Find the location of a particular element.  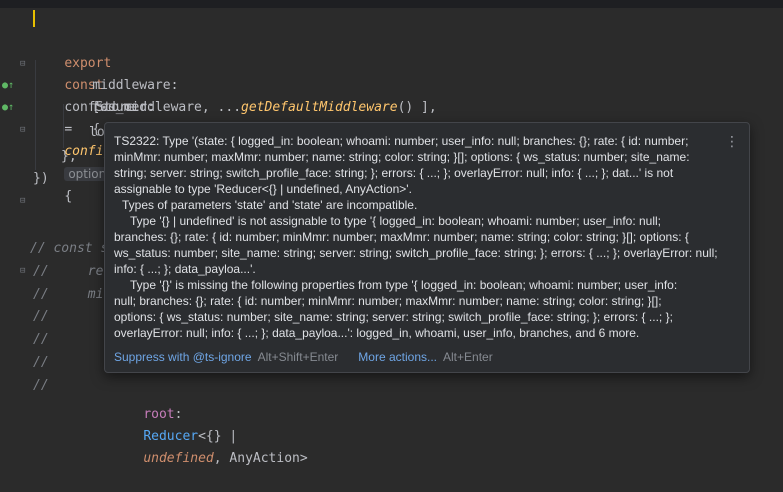

editor-top-bar is located at coordinates (391, 4).